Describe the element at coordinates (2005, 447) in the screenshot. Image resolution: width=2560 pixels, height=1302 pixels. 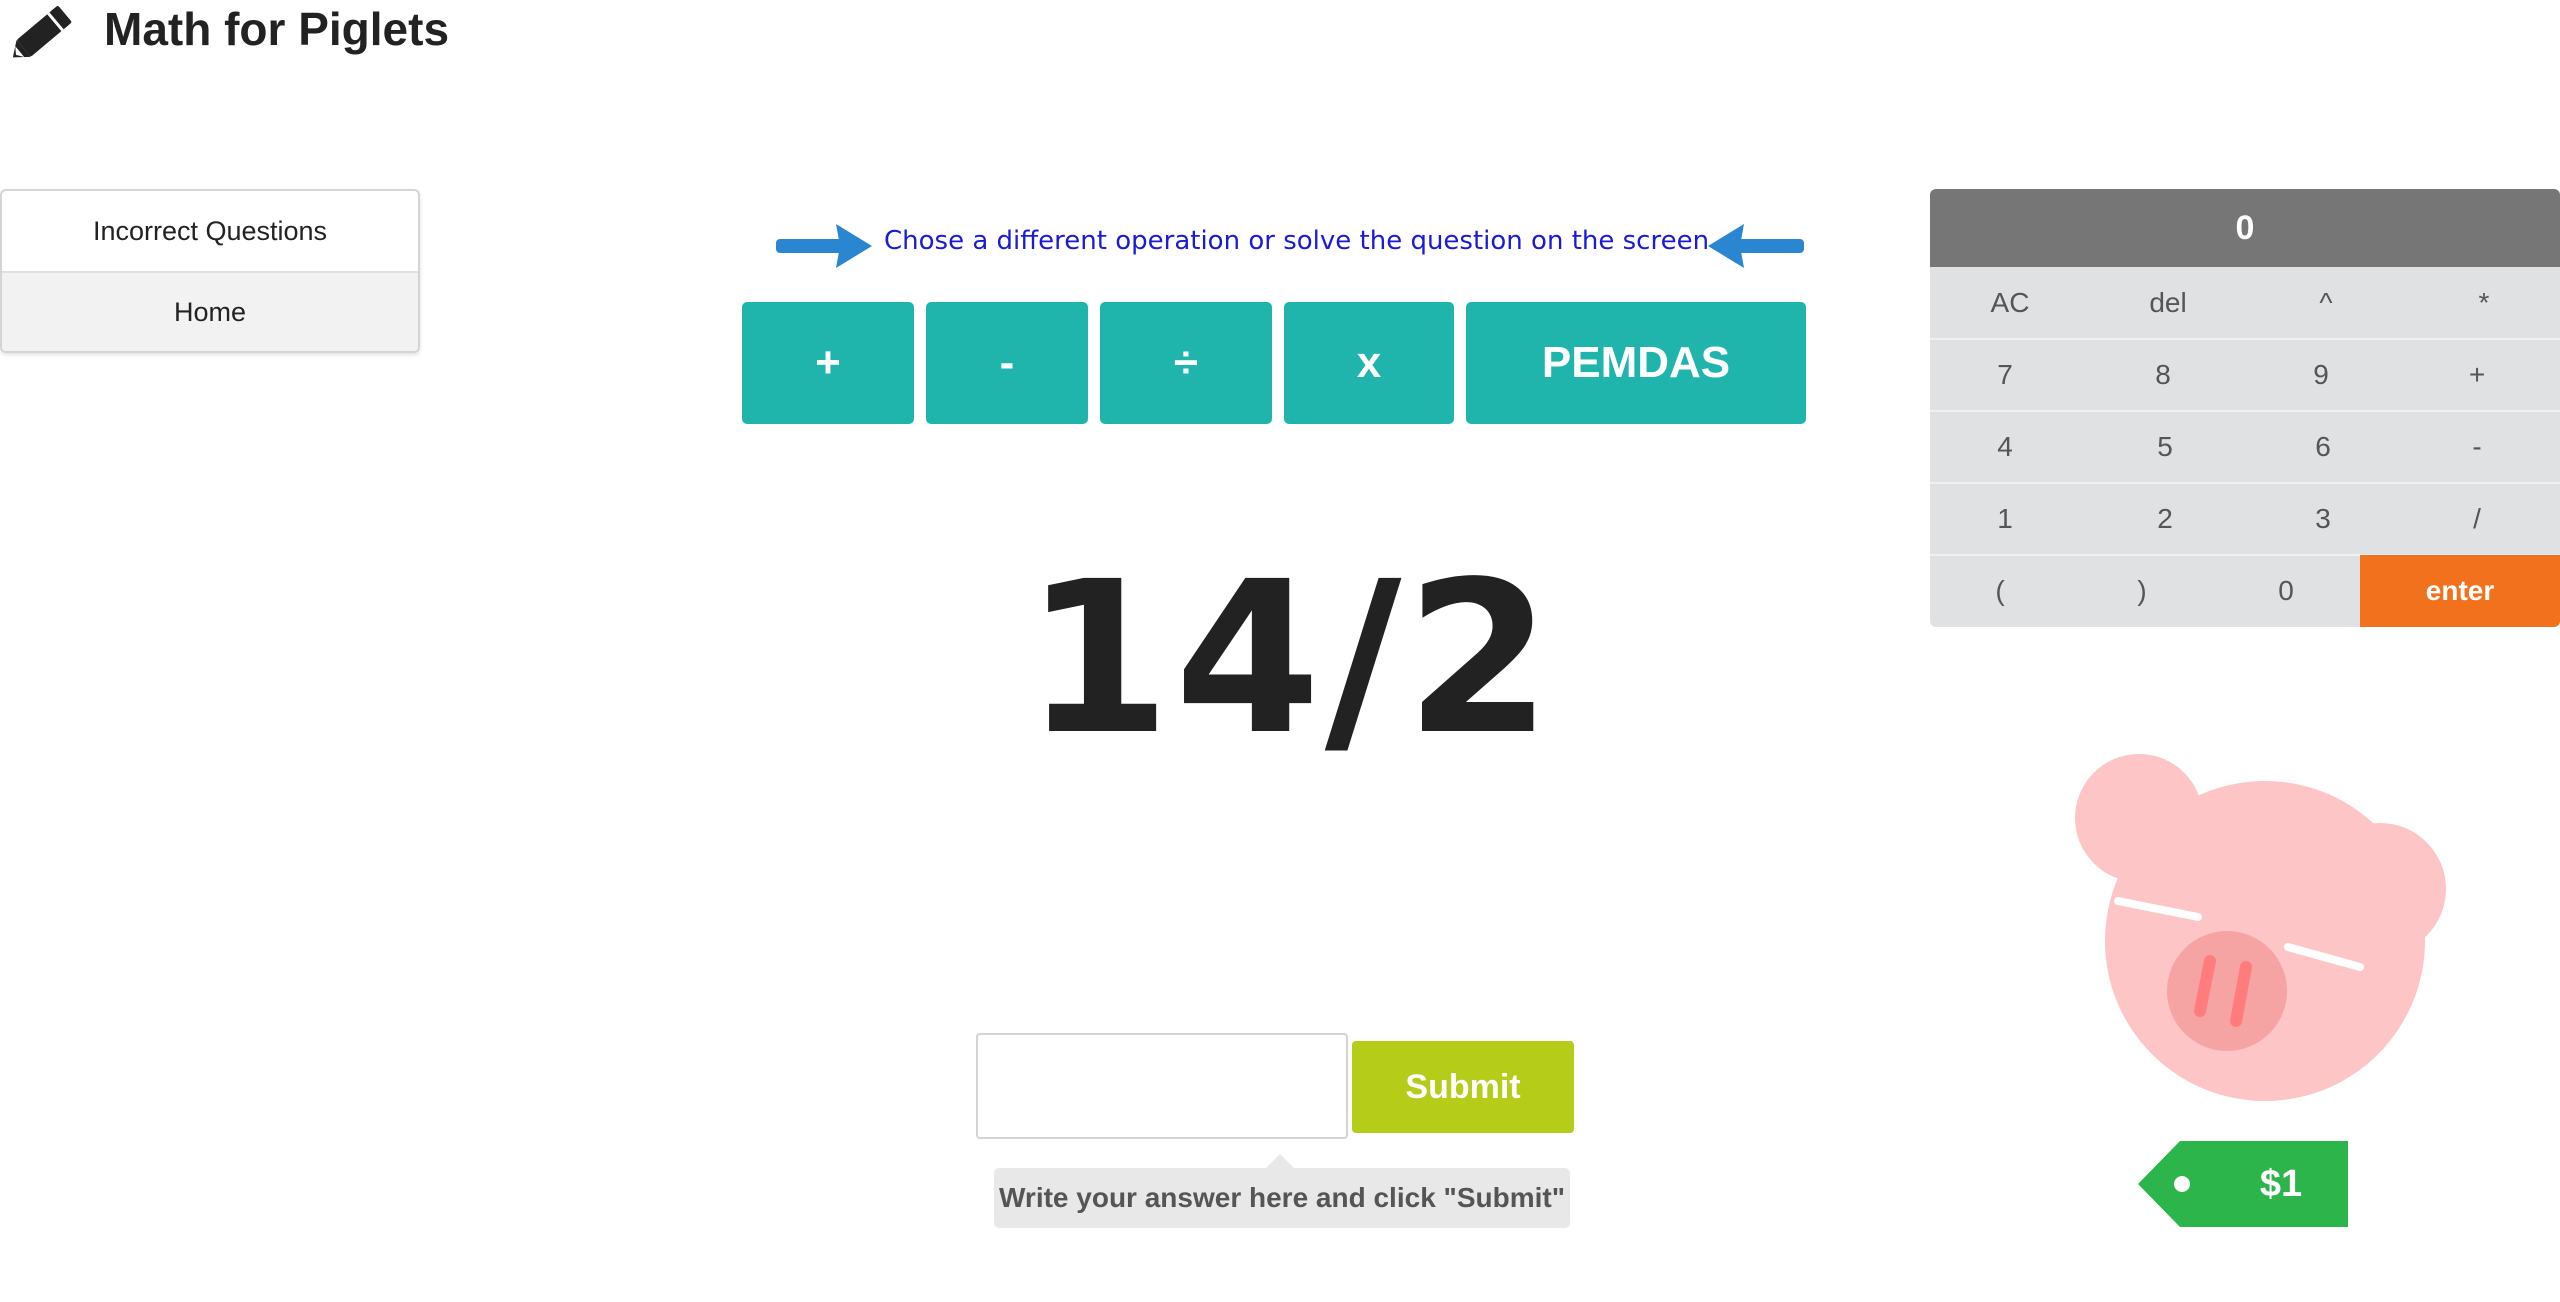
I see `calc-key-4: 4` at that location.